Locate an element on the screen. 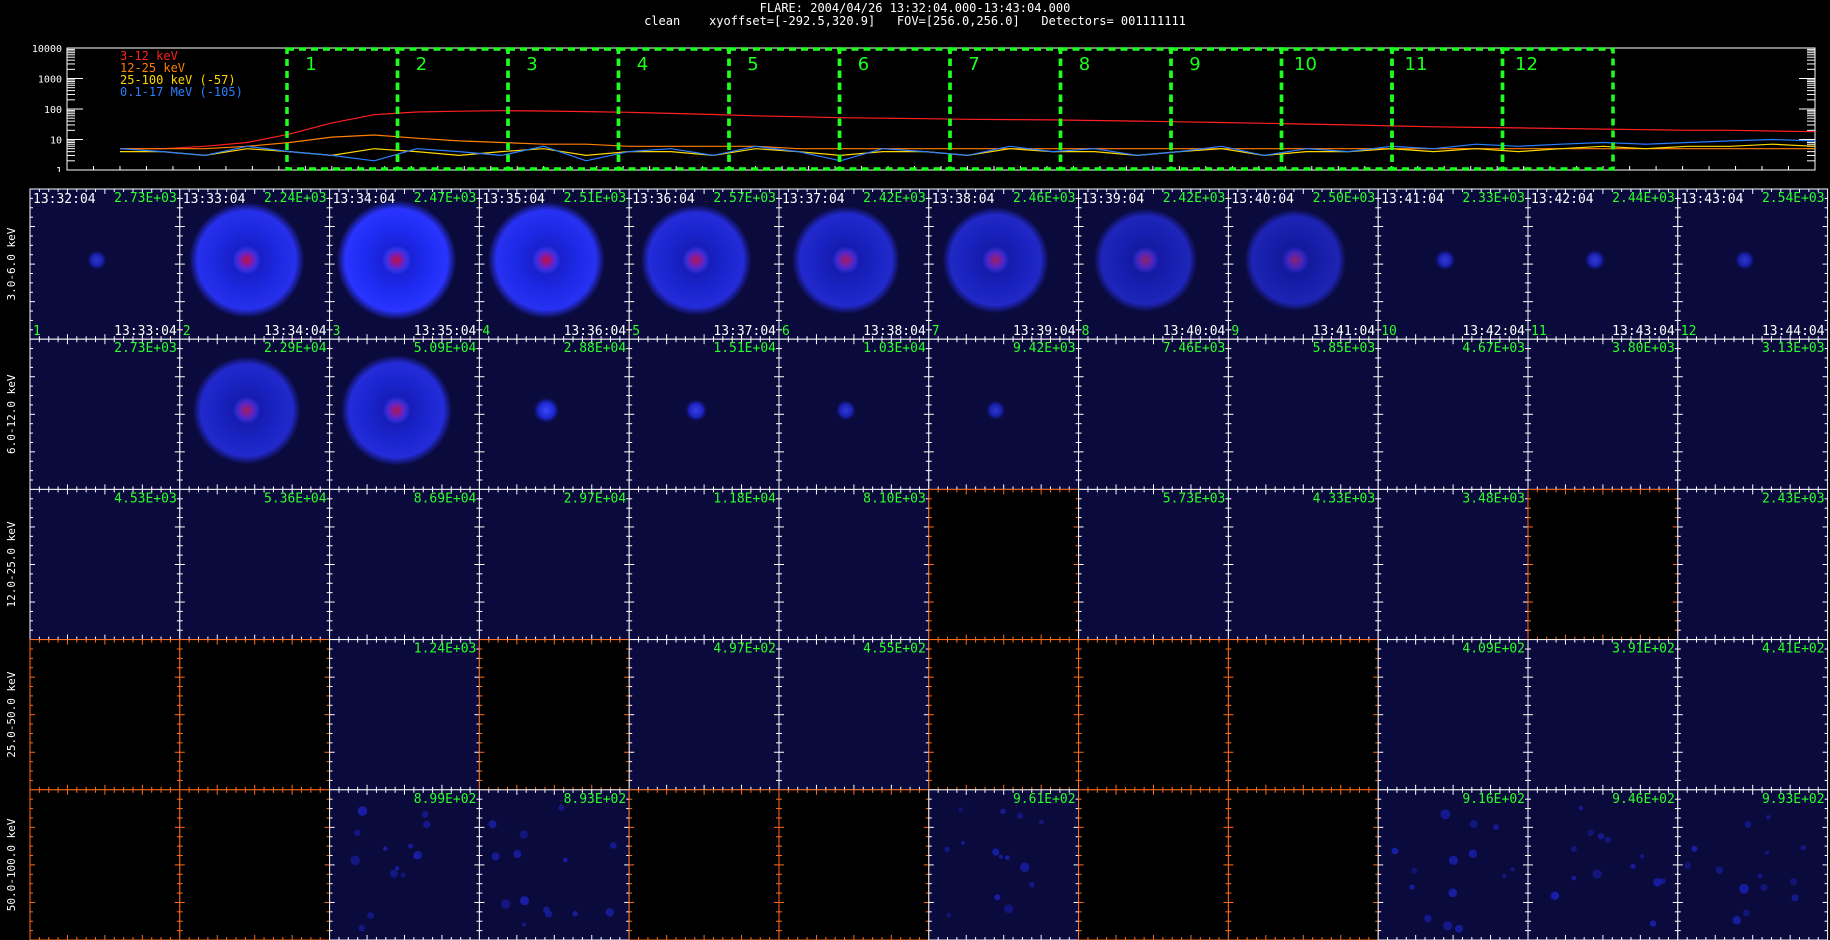 This screenshot has width=1830, height=940. y-tick-label: 1000 is located at coordinates (50, 80).